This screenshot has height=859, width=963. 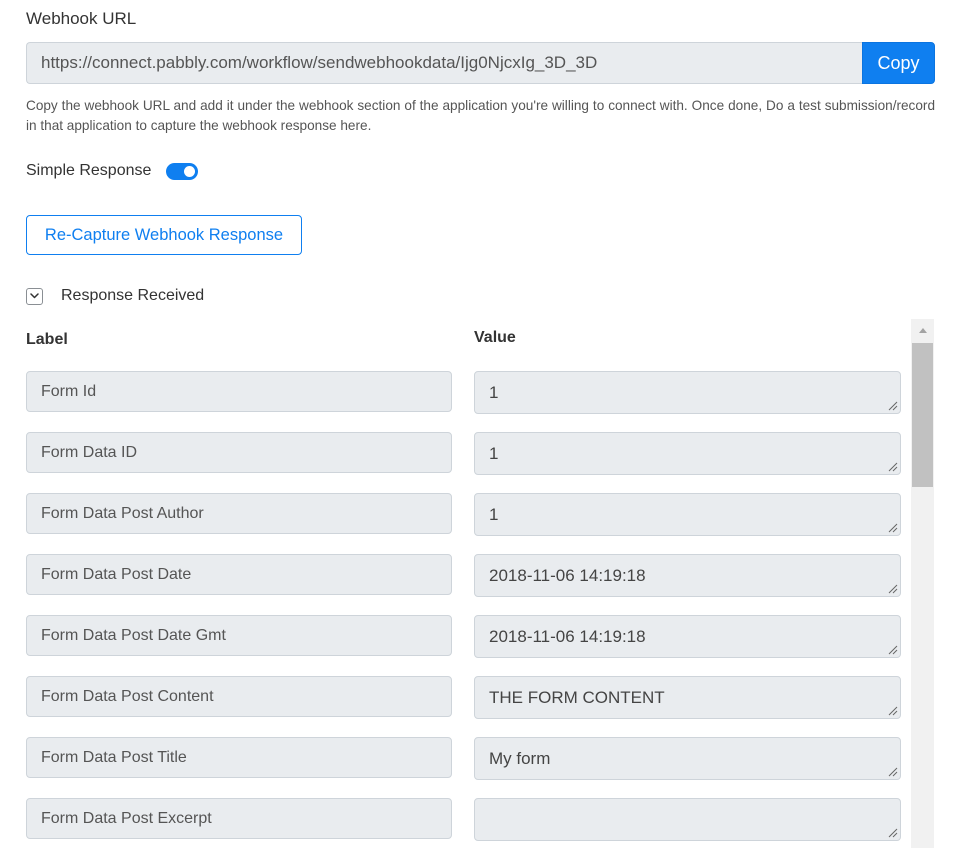 I want to click on toggle-knob, so click(x=190, y=171).